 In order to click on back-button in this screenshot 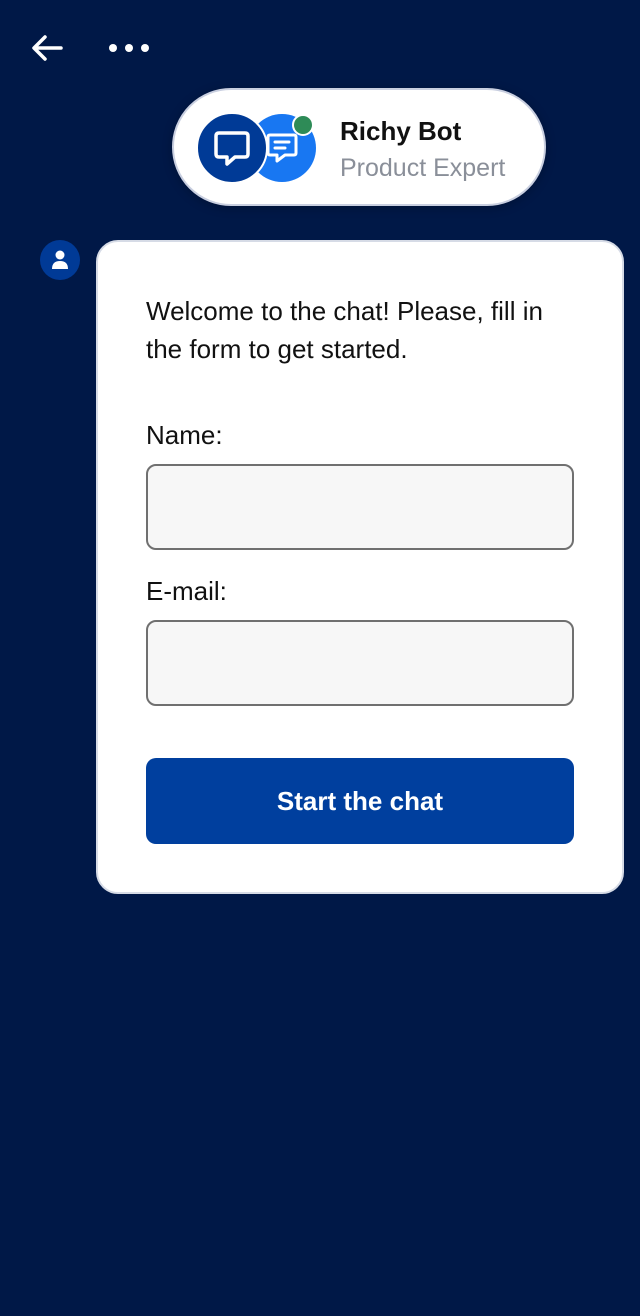, I will do `click(47, 48)`.